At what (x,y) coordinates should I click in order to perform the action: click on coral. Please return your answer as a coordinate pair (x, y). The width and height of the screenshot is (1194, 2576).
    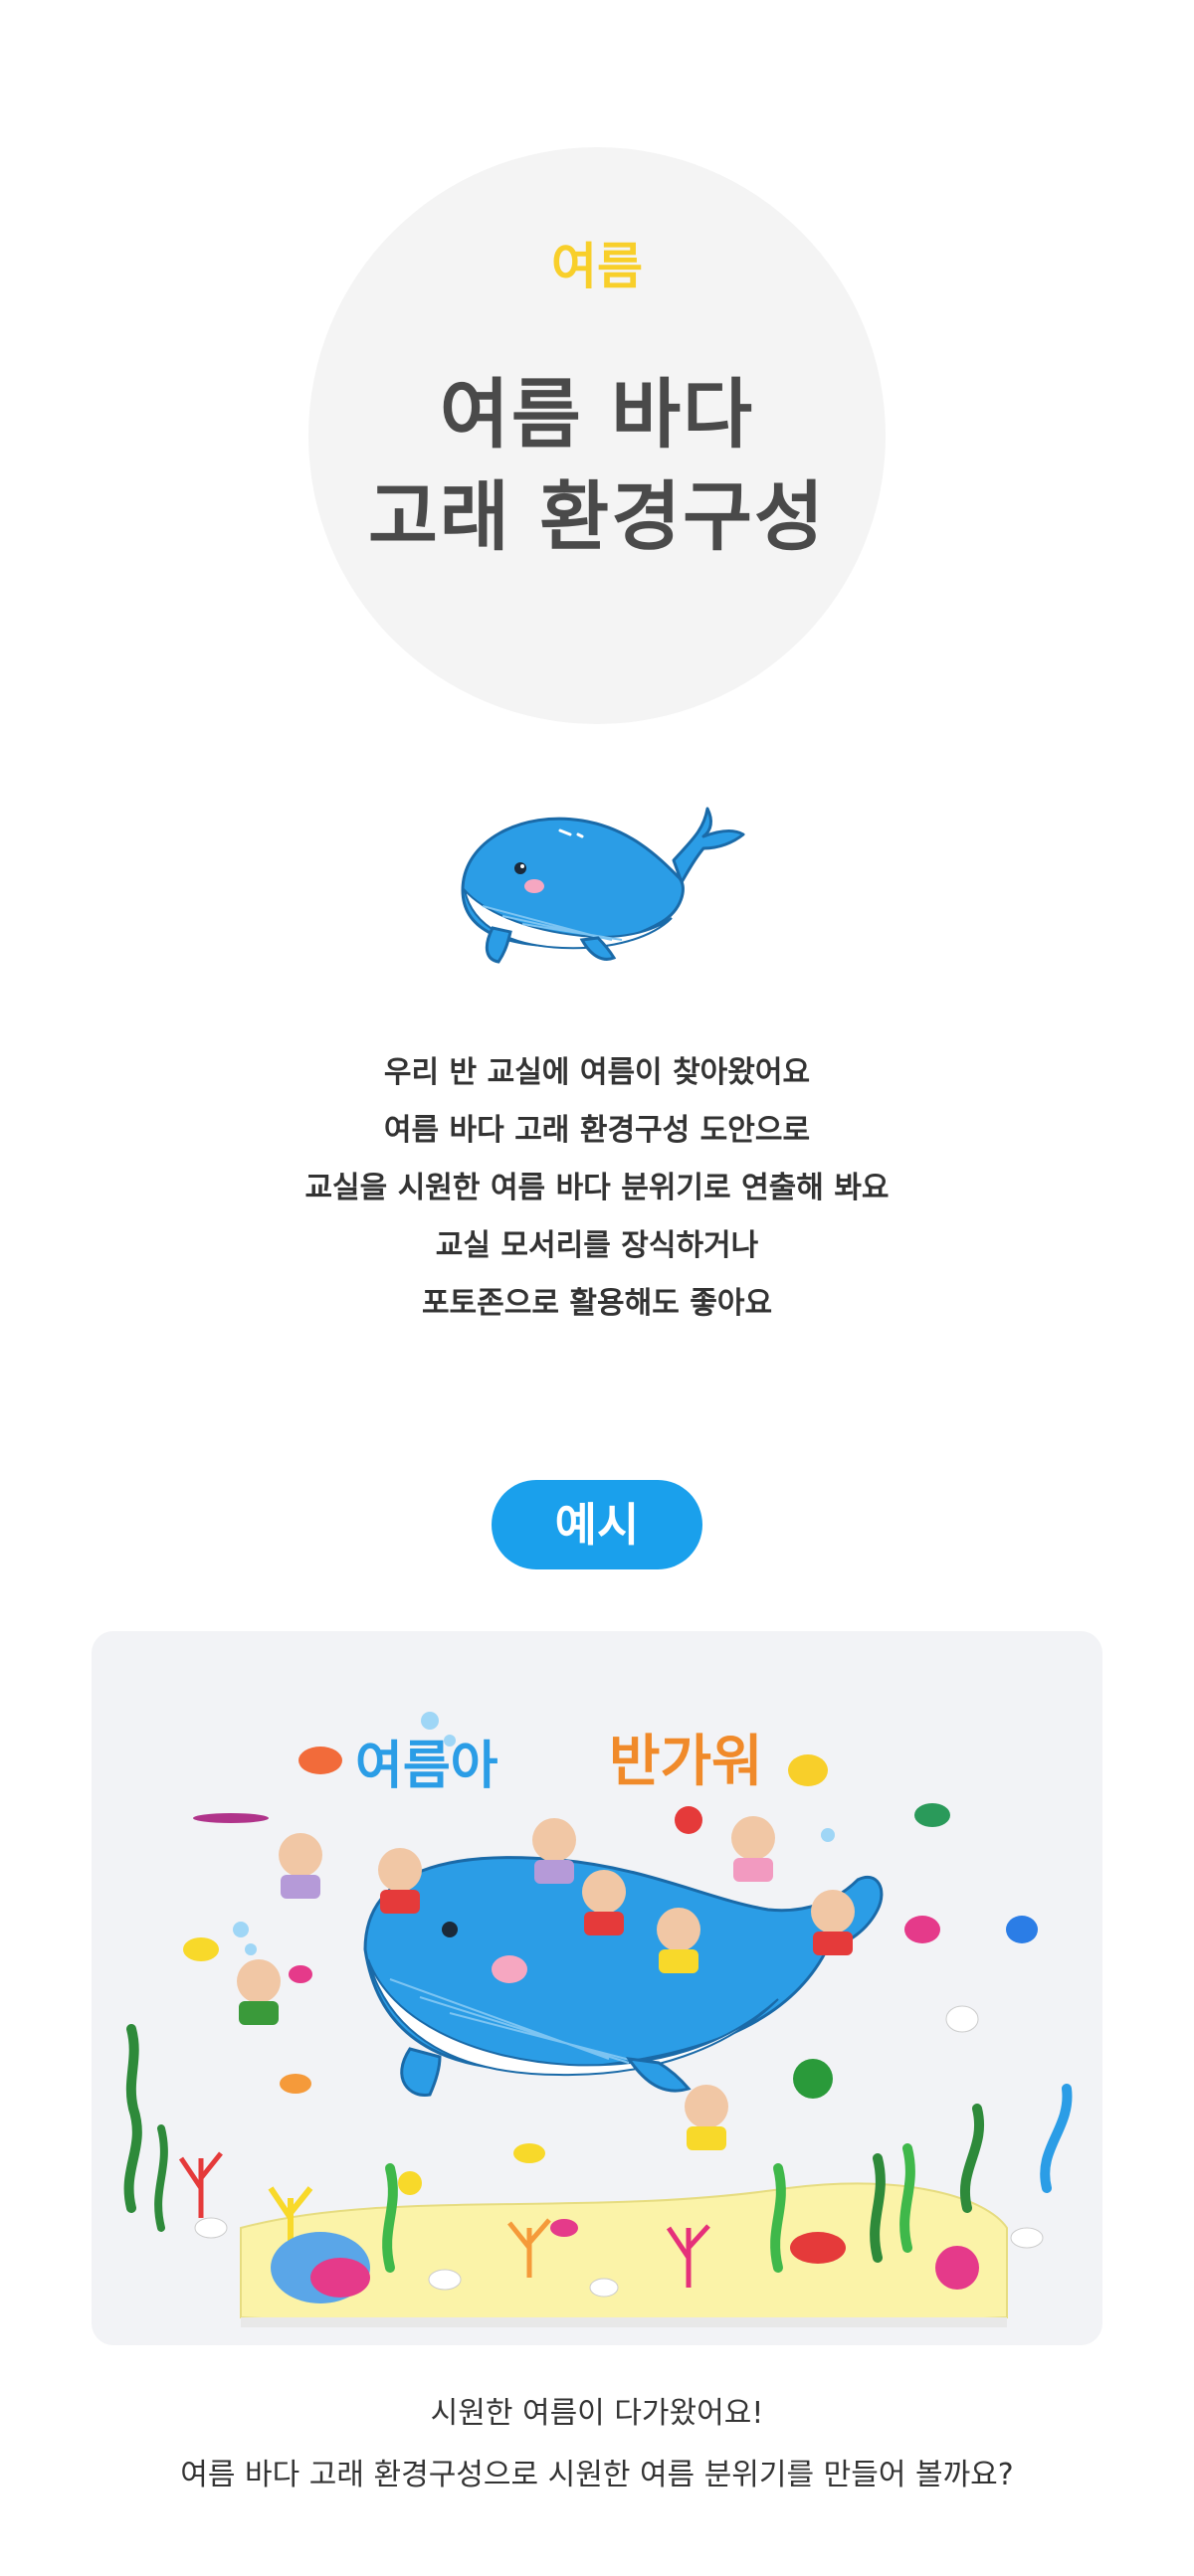
    Looking at the image, I should click on (200, 2184).